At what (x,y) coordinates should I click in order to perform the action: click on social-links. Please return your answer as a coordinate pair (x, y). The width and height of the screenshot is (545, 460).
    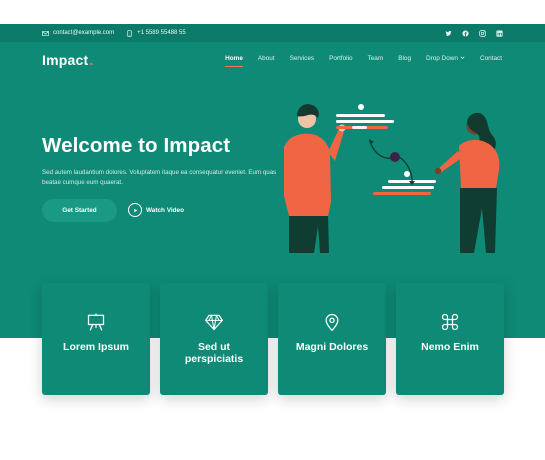
    Looking at the image, I should click on (473, 33).